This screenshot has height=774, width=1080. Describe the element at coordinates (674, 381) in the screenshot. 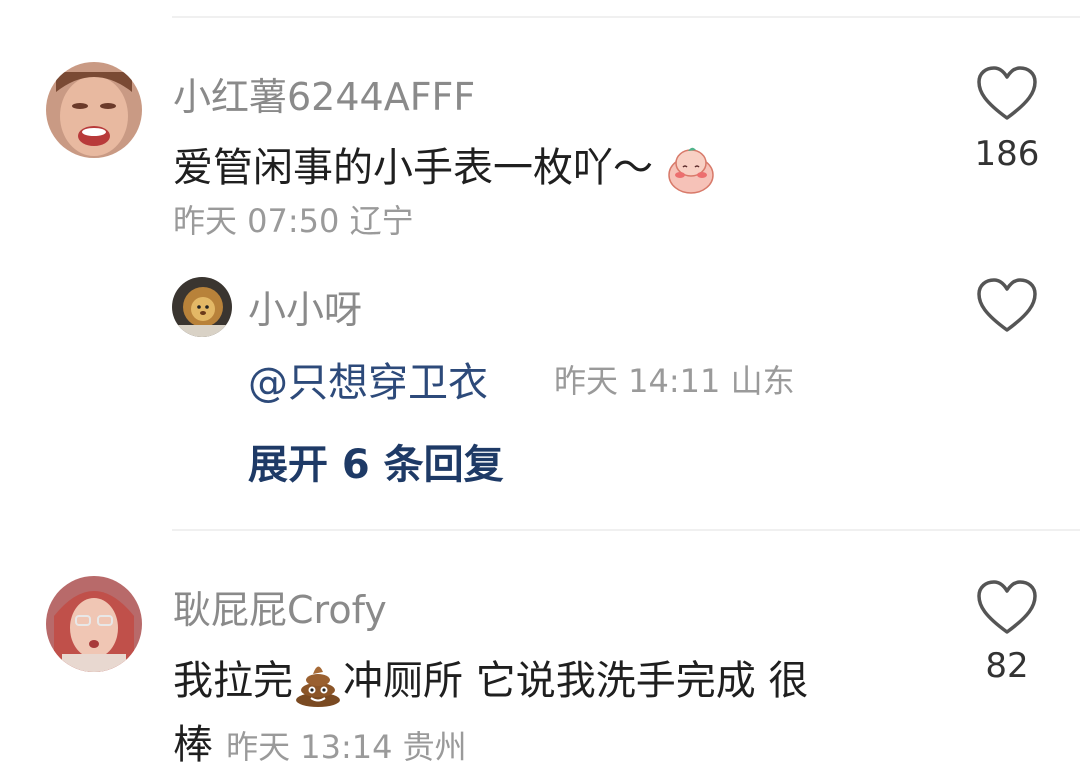

I see `reply-meta: 昨天 14:11 山东` at that location.